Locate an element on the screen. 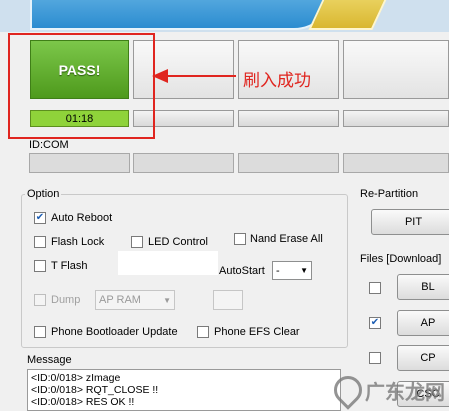 This screenshot has width=449, height=411. highlight-frame is located at coordinates (81, 86).